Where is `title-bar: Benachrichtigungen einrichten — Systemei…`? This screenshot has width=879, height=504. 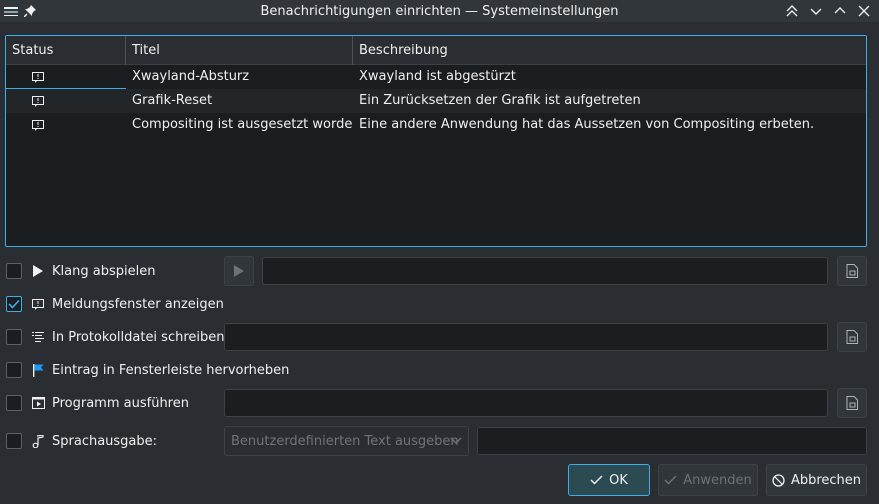
title-bar: Benachrichtigungen einrichten — Systemei… is located at coordinates (439, 11).